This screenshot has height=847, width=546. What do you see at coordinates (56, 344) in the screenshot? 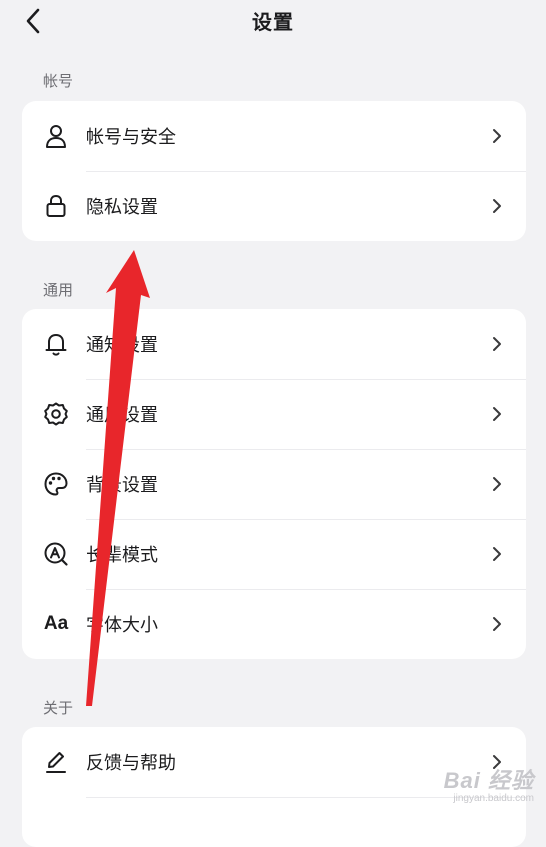
I see `bell-icon` at bounding box center [56, 344].